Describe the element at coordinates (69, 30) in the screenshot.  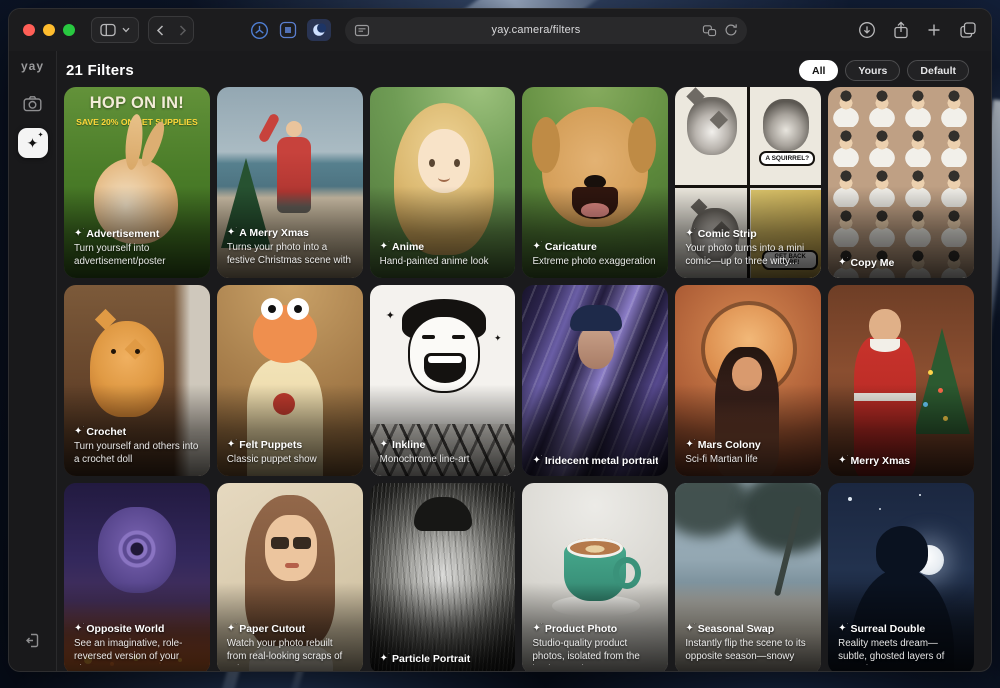
I see `zoom-window-button` at that location.